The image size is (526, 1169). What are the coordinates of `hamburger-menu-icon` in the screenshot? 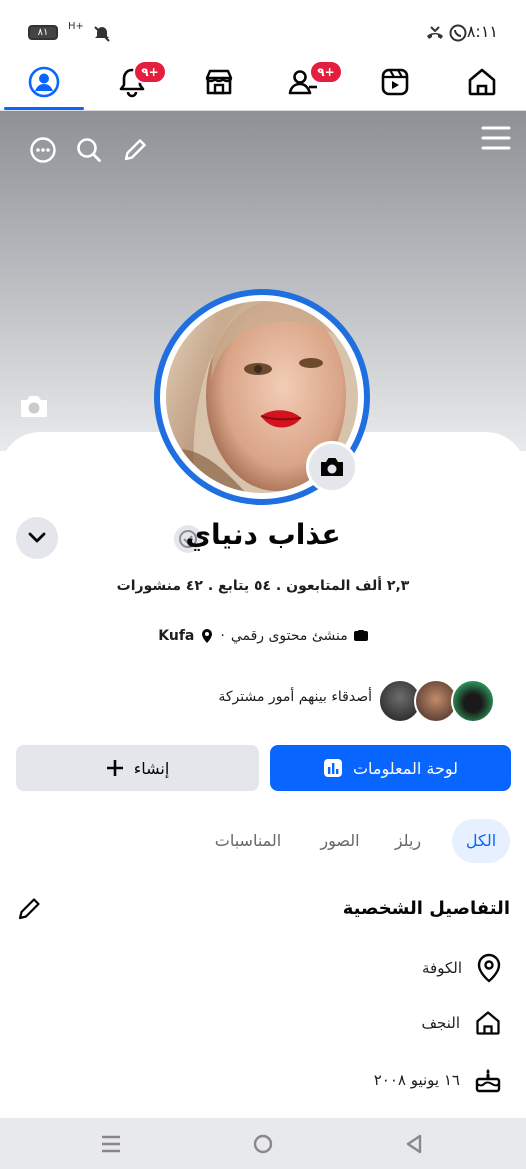 It's located at (496, 138).